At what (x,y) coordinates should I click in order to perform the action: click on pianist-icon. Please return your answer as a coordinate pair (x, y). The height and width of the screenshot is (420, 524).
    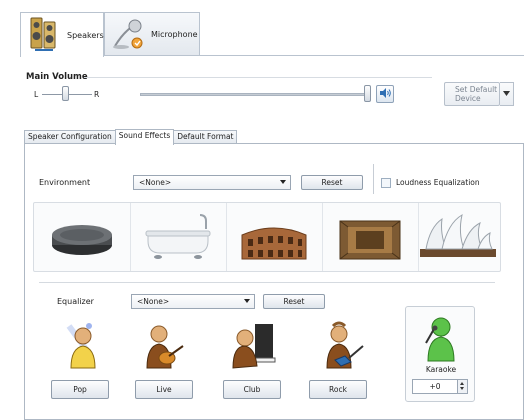
    Looking at the image, I should click on (253, 346).